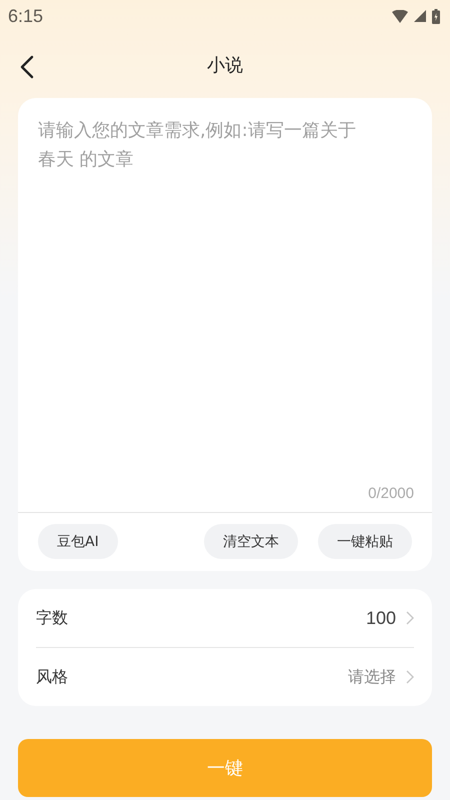  What do you see at coordinates (251, 541) in the screenshot?
I see `action-button: 清空文本` at bounding box center [251, 541].